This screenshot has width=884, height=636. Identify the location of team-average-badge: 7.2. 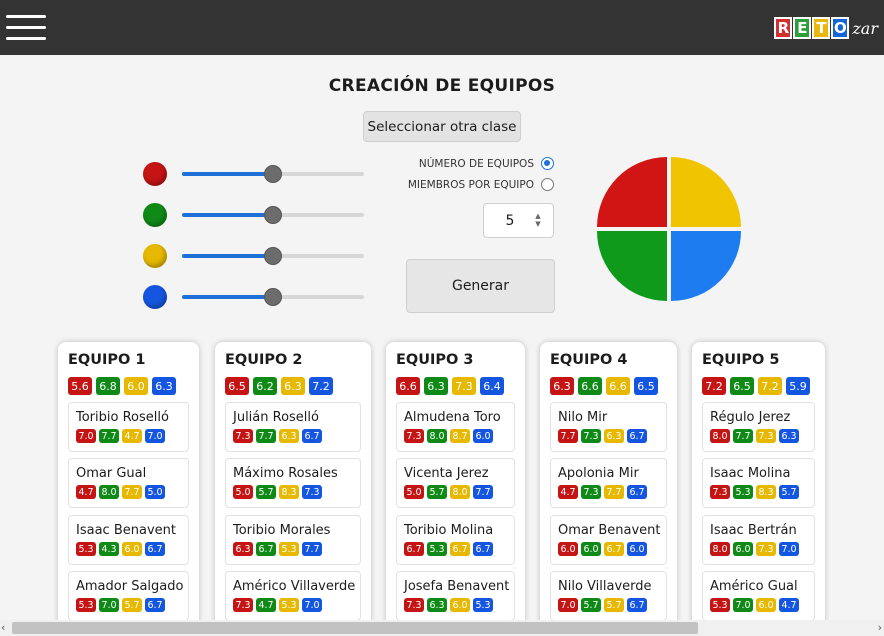
(770, 386).